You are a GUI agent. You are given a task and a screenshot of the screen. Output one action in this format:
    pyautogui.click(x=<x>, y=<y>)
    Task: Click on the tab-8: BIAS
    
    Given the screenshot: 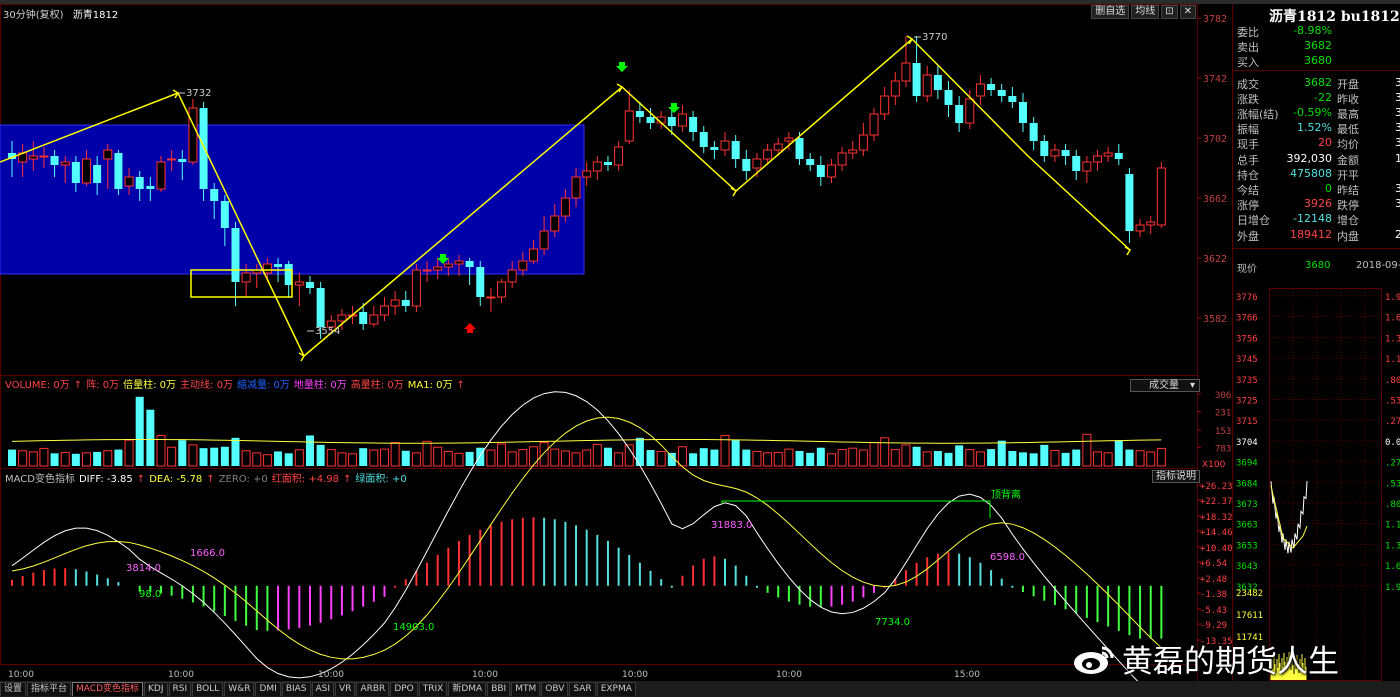 What is the action you would take?
    pyautogui.click(x=296, y=689)
    